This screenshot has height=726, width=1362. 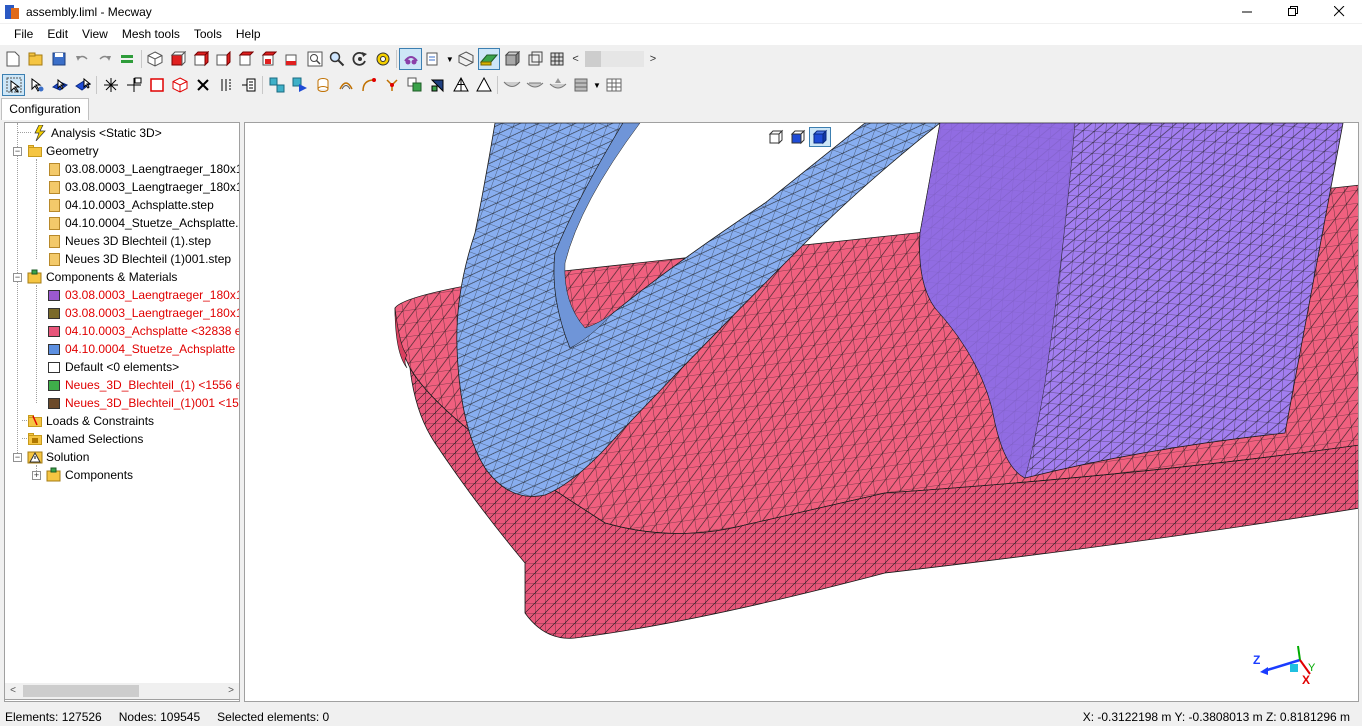 What do you see at coordinates (142, 223) in the screenshot?
I see `tree-item-geometry-file: 04.10.0004_Stuetze_Achsplatte.step` at bounding box center [142, 223].